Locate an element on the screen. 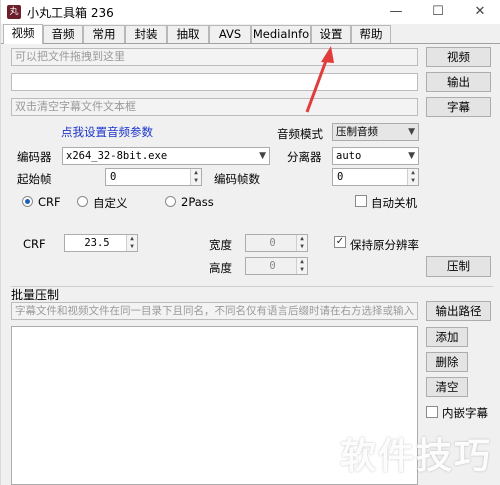 The width and height of the screenshot is (500, 485). crf-stepper: 23.5 ▲ ▼ is located at coordinates (101, 243).